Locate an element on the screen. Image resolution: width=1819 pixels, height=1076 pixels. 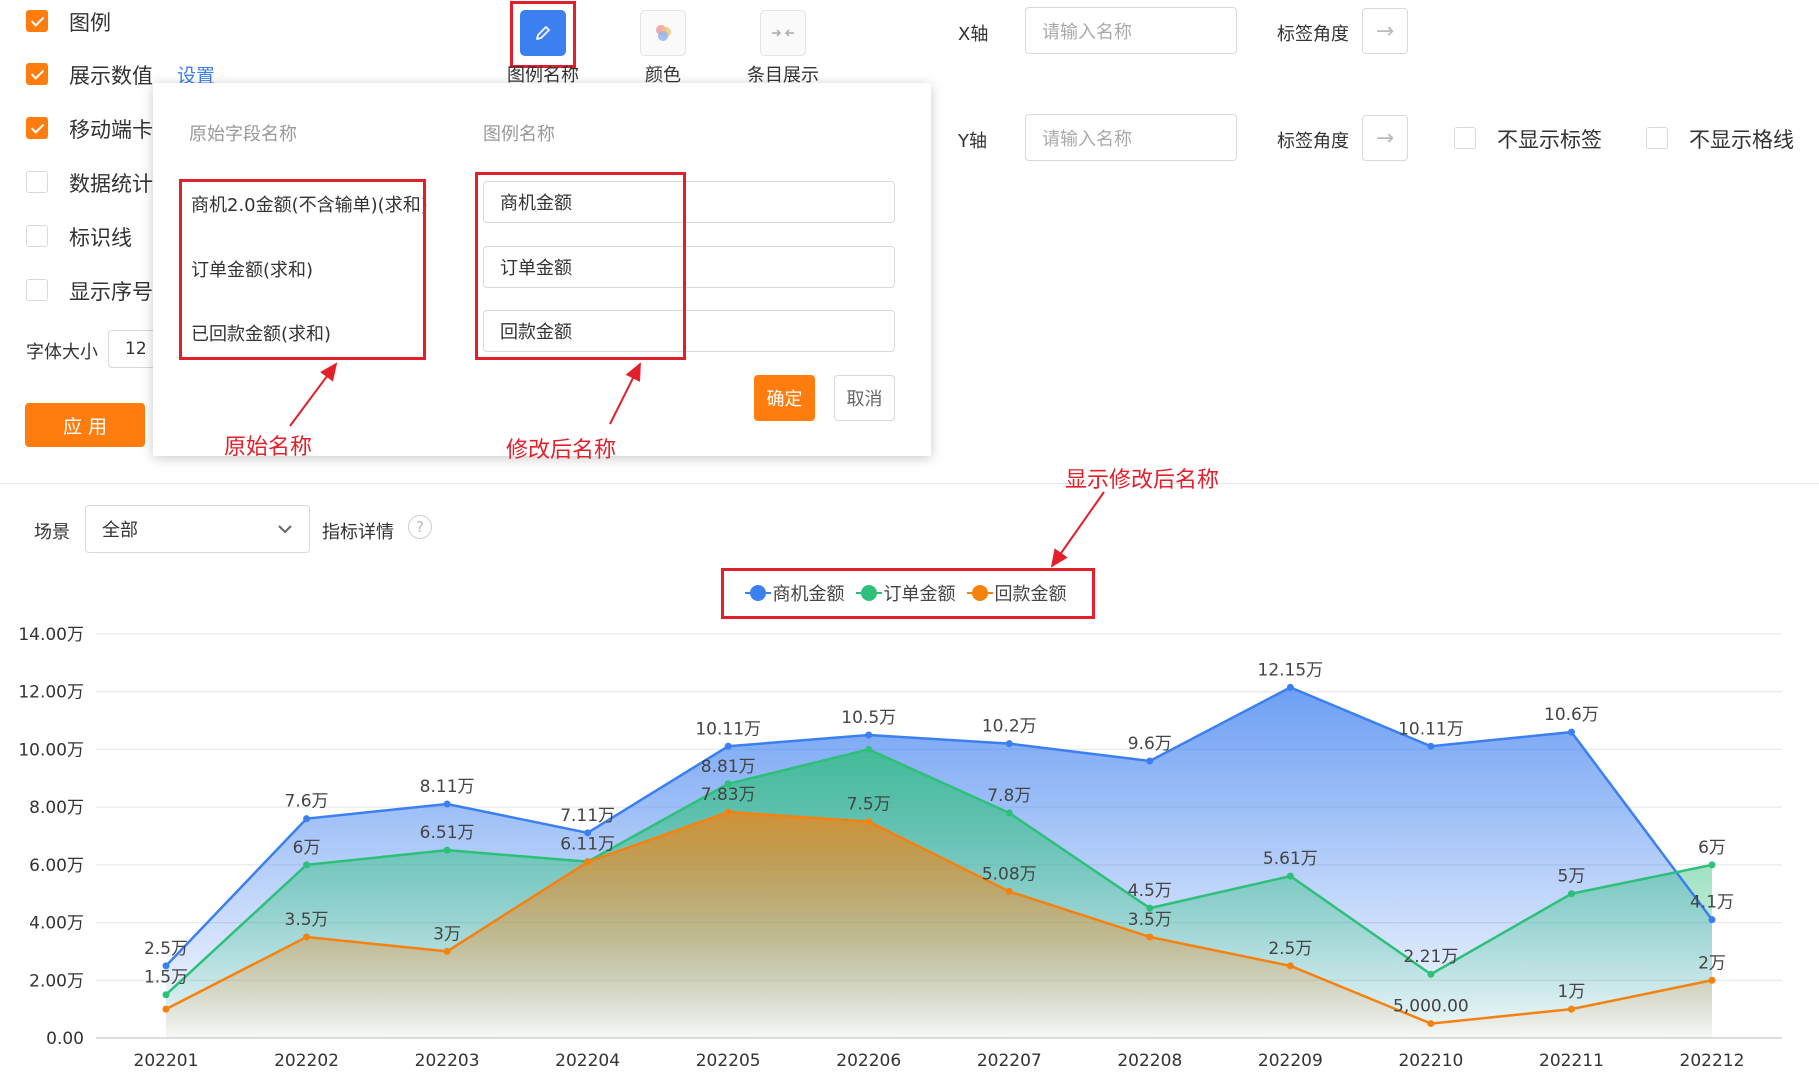
x-tick-label: 202211 is located at coordinates (1571, 1061).